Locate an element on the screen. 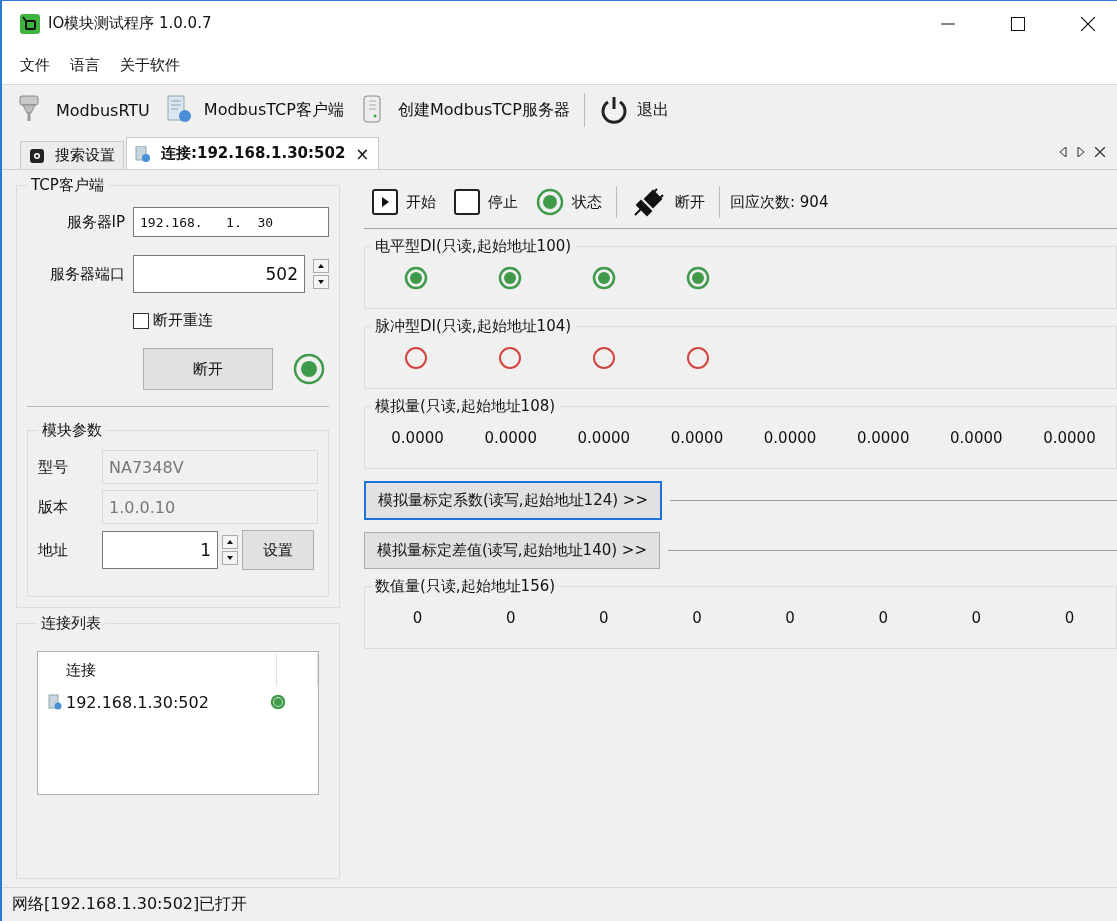 The width and height of the screenshot is (1117, 921). window-title: IO模块测试程序 1.0.0.7 is located at coordinates (130, 23).